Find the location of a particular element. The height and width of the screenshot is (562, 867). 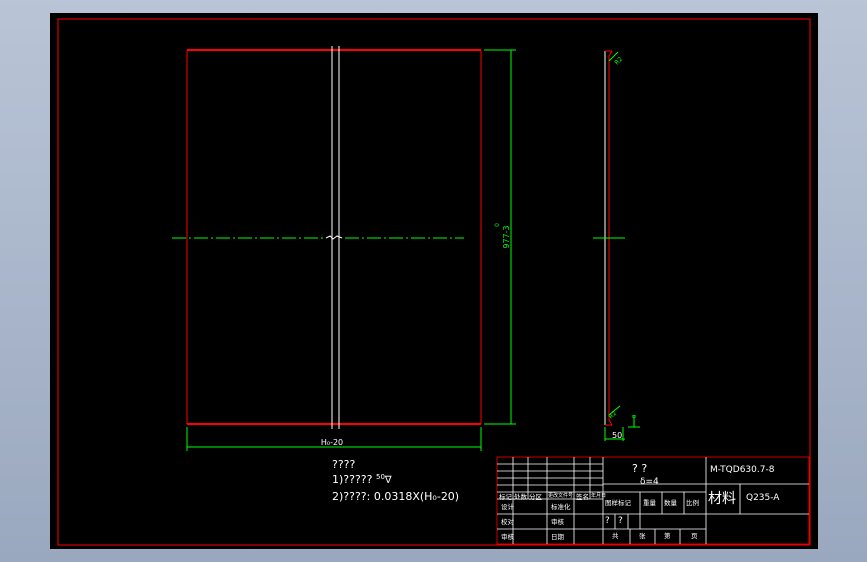

chamfer-top-label: R2 is located at coordinates (618, 61).